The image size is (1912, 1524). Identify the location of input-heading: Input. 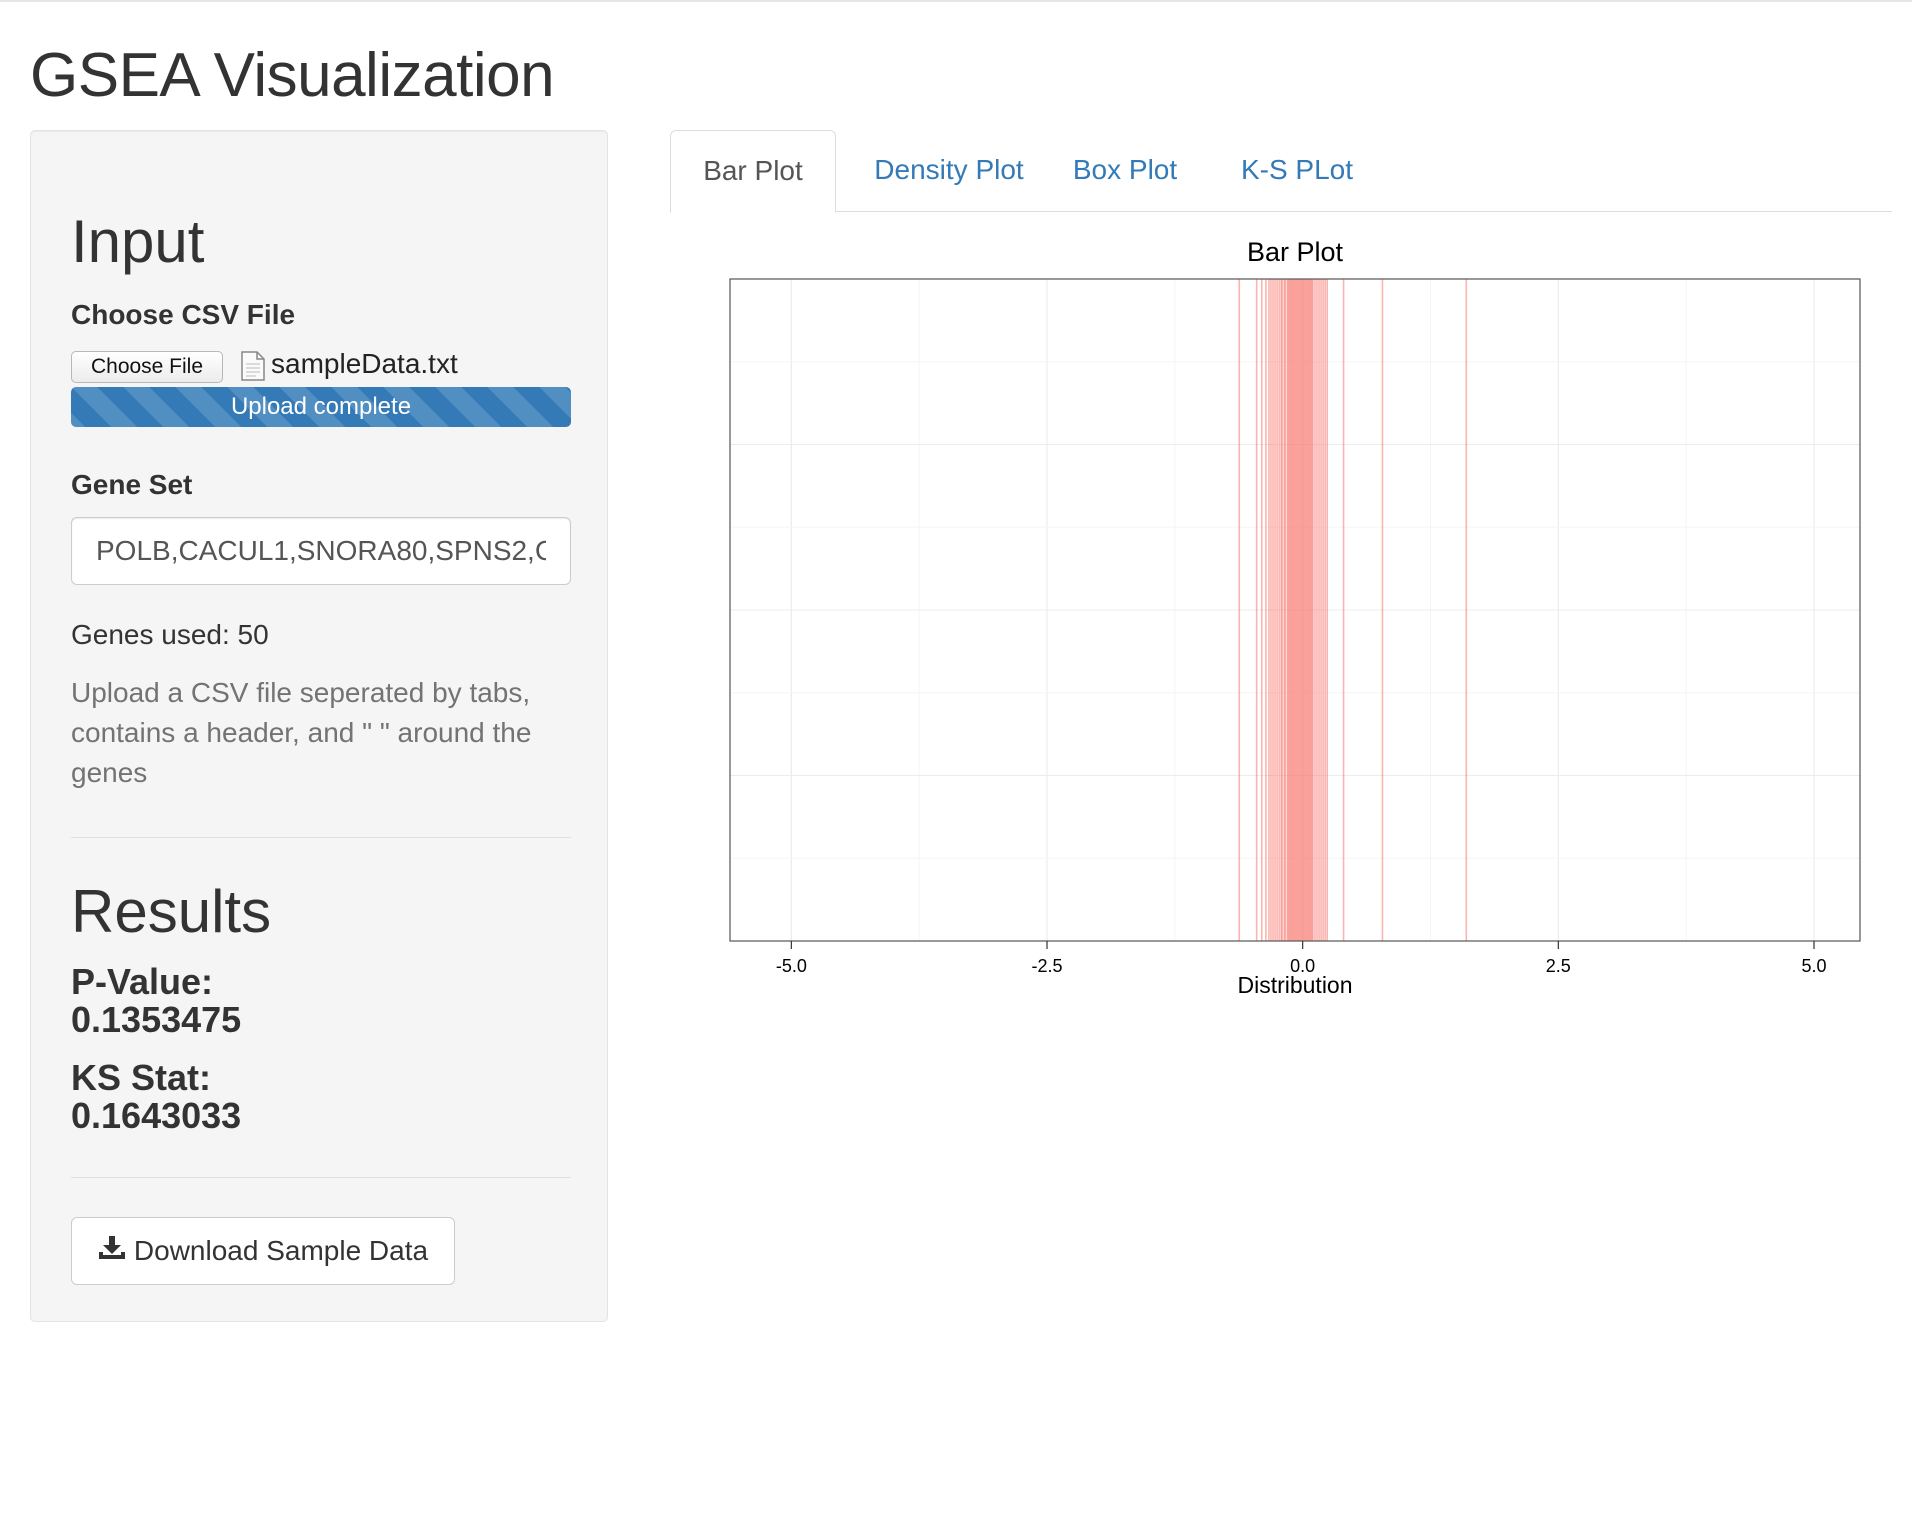
(138, 241).